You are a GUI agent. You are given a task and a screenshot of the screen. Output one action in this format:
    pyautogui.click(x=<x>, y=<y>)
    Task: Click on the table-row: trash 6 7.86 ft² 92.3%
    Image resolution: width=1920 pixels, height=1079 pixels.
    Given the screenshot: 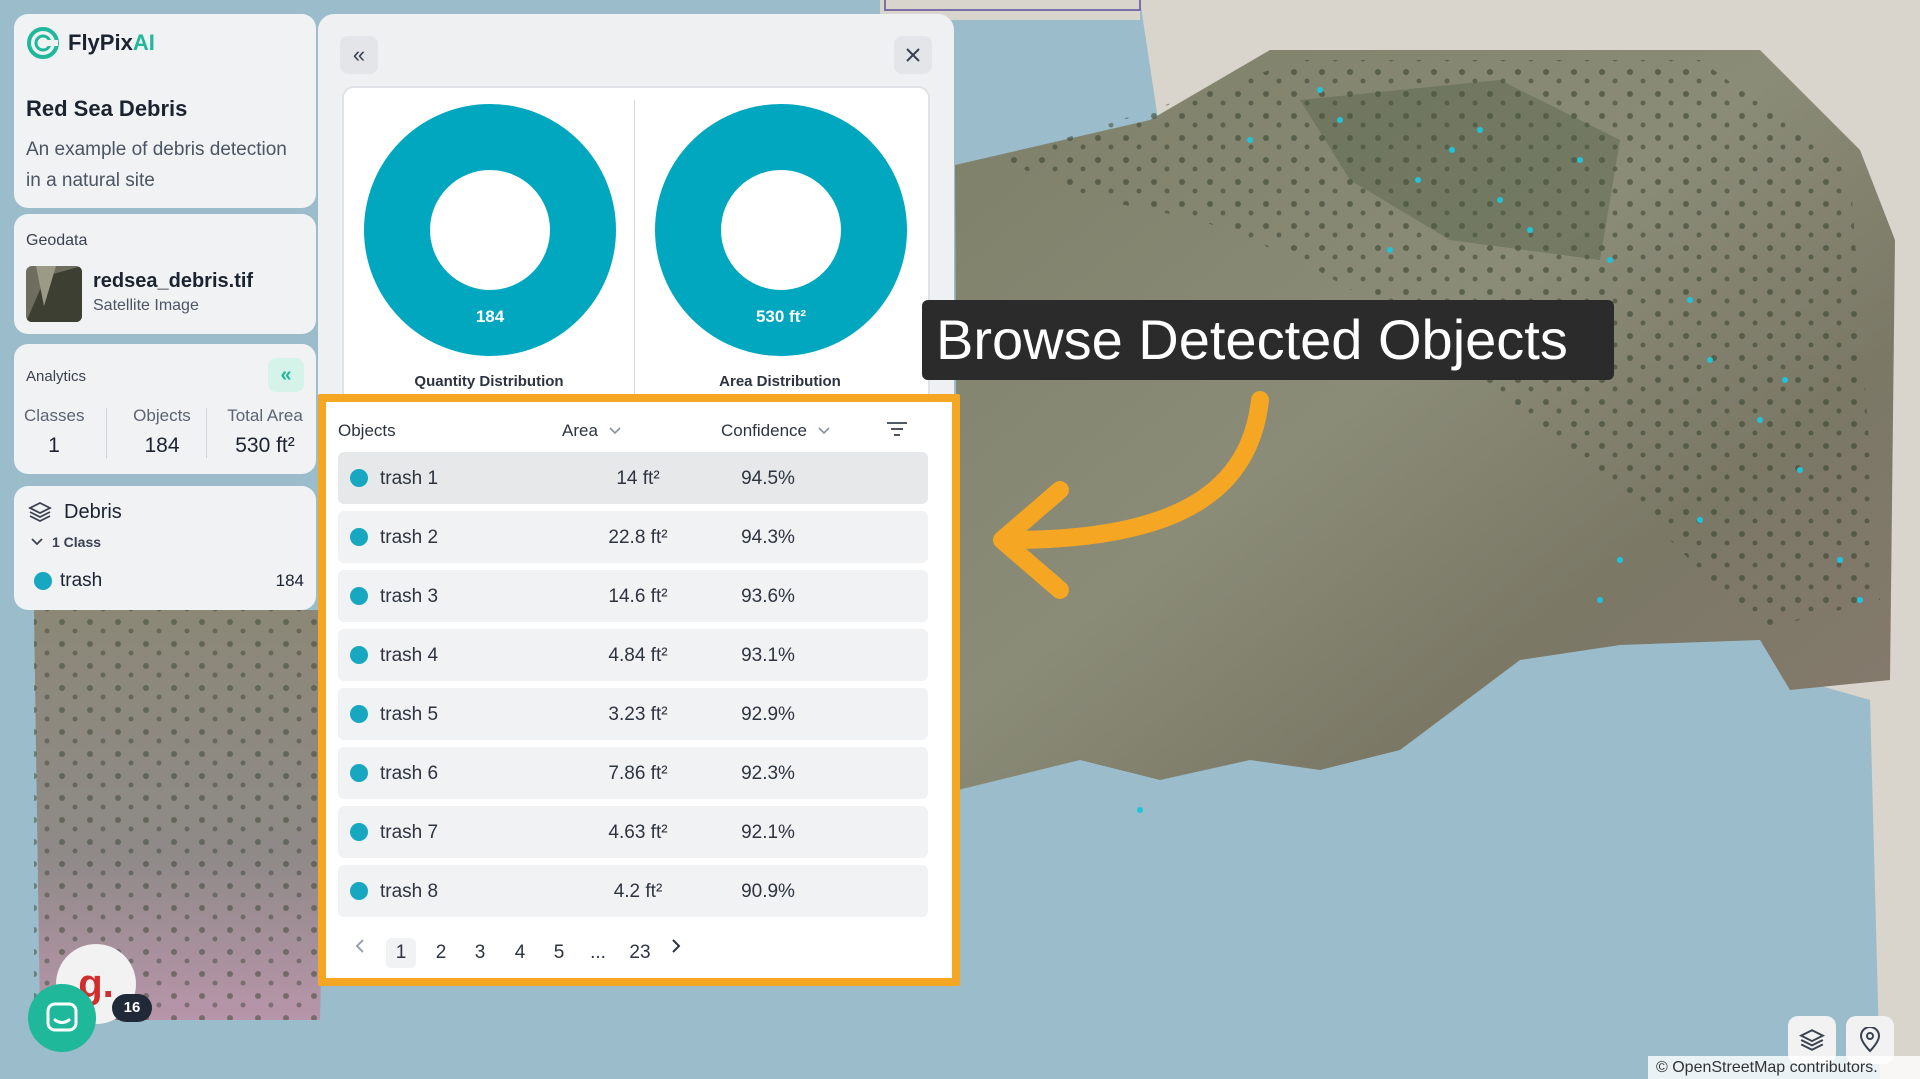 What is the action you would take?
    pyautogui.click(x=633, y=773)
    